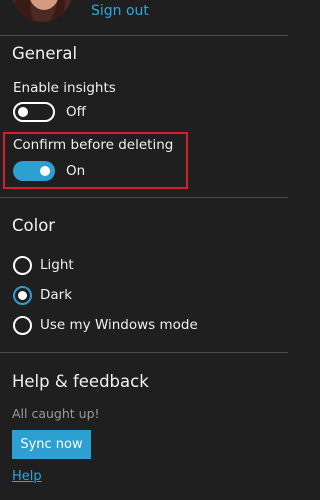 The image size is (320, 500). What do you see at coordinates (56, 295) in the screenshot?
I see `radio-dark-label: Dark` at bounding box center [56, 295].